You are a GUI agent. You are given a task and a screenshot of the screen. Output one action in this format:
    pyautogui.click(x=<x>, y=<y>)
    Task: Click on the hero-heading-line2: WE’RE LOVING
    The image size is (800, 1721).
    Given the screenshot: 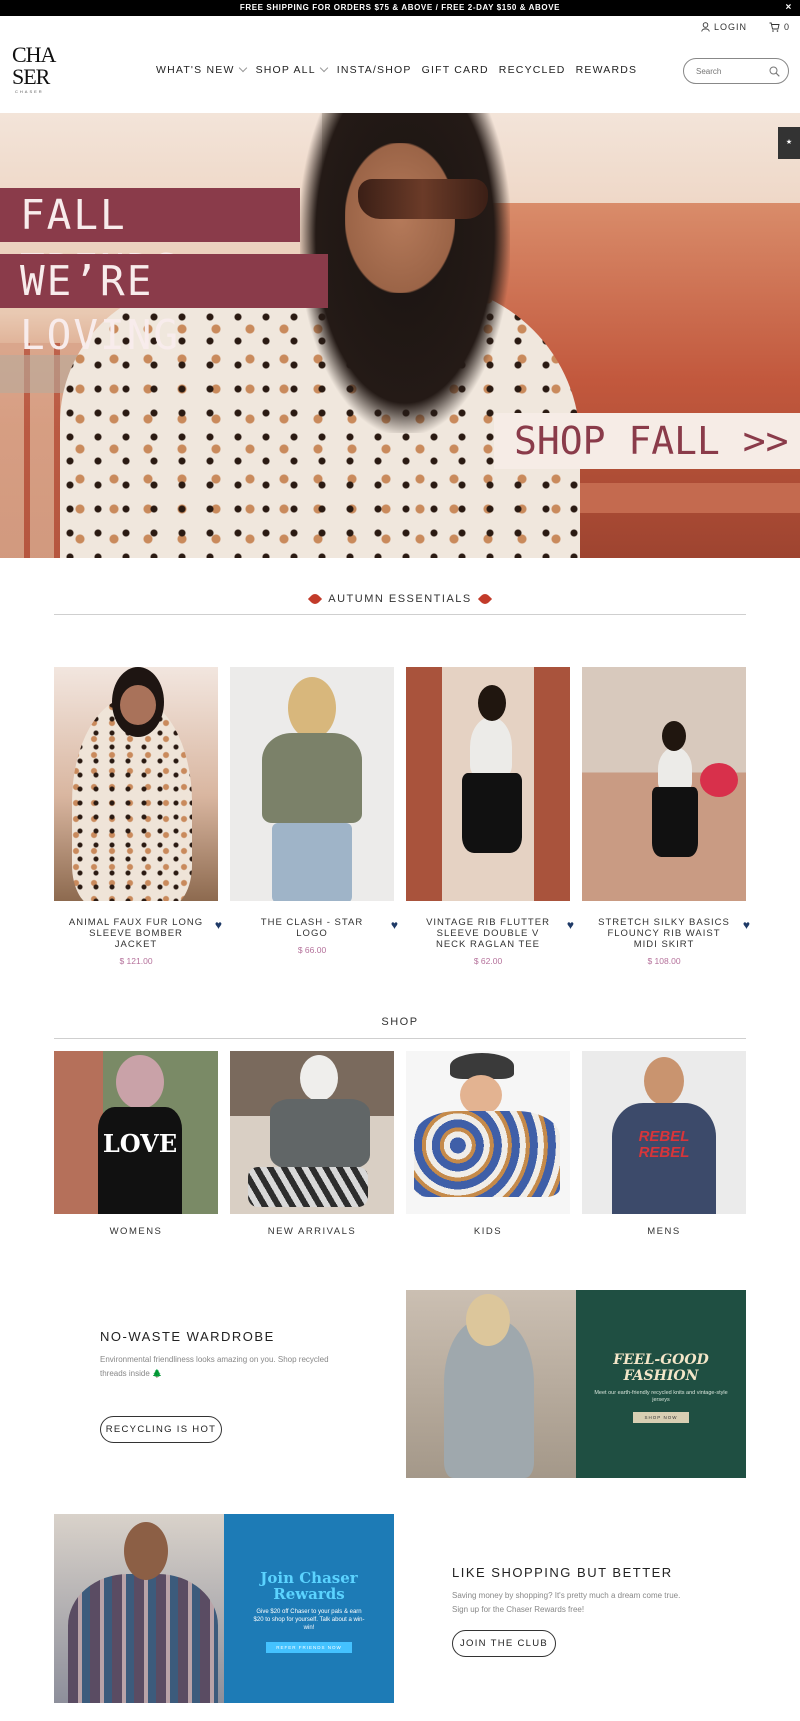 What is the action you would take?
    pyautogui.click(x=164, y=306)
    